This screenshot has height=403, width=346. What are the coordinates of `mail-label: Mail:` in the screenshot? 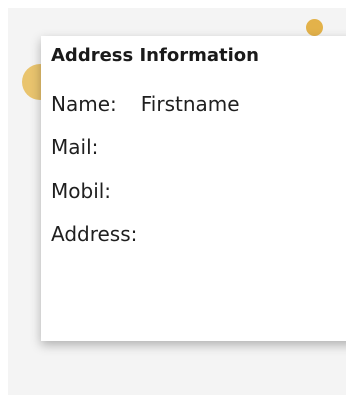 It's located at (75, 147).